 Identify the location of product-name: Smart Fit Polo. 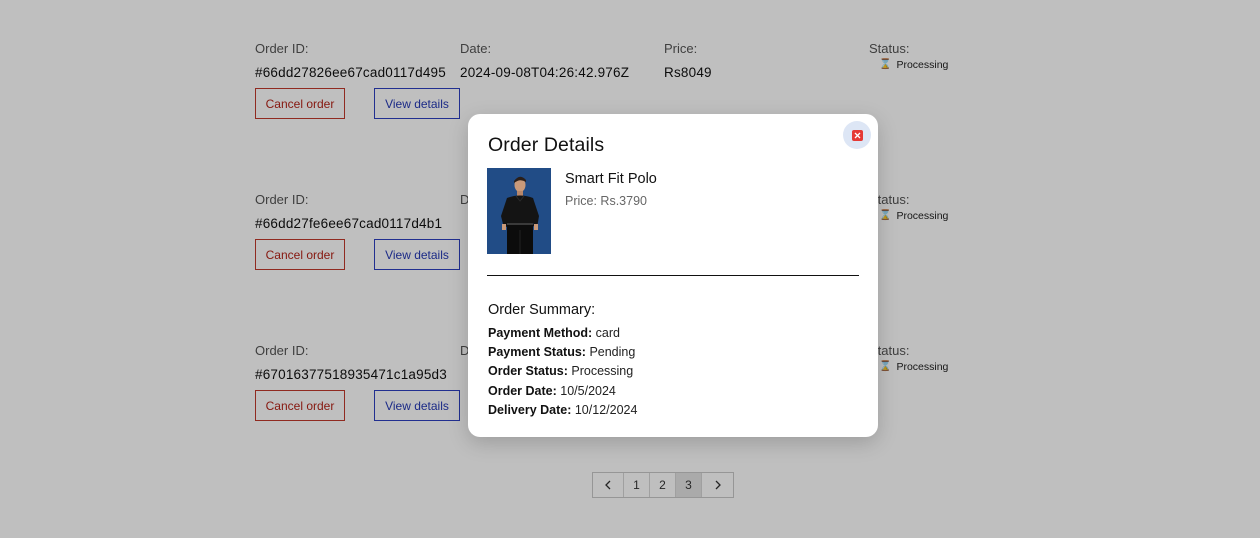
(611, 179).